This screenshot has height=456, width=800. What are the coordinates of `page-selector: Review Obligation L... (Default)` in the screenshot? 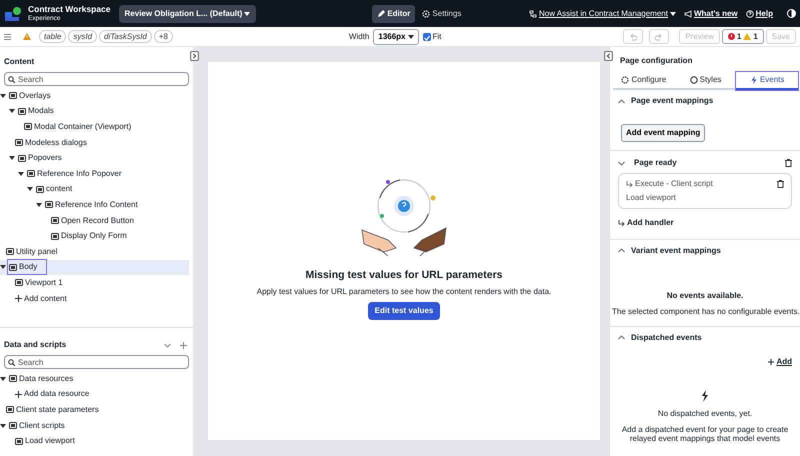 It's located at (187, 13).